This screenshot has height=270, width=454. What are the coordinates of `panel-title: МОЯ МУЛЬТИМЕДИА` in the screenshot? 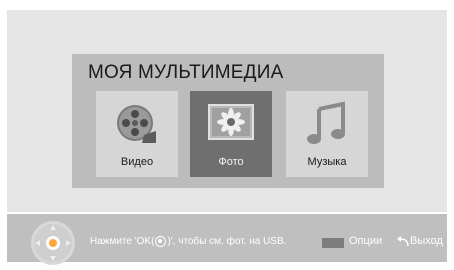 It's located at (186, 72).